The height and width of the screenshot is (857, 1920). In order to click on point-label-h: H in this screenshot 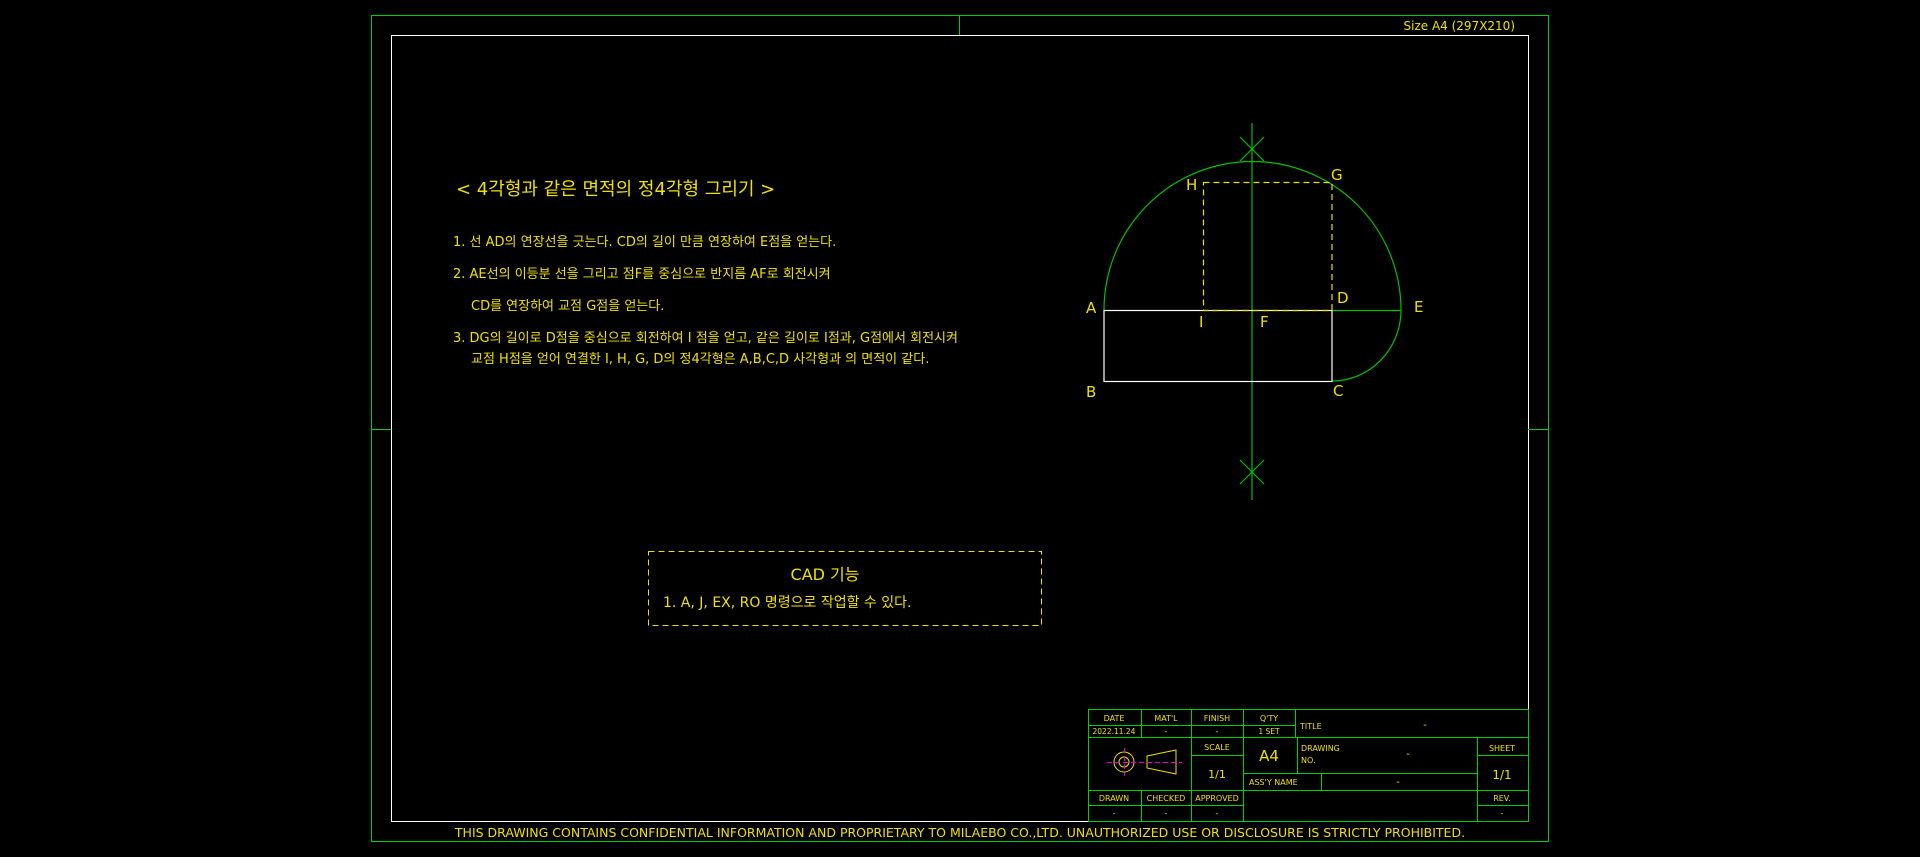, I will do `click(1191, 185)`.